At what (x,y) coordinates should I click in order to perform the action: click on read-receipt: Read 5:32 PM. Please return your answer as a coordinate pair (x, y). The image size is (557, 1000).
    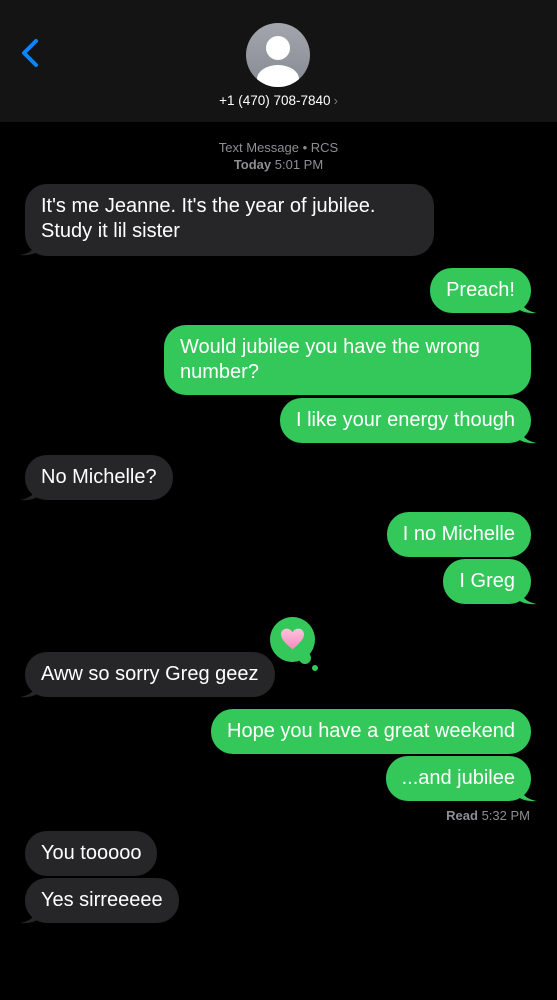
    Looking at the image, I should click on (488, 815).